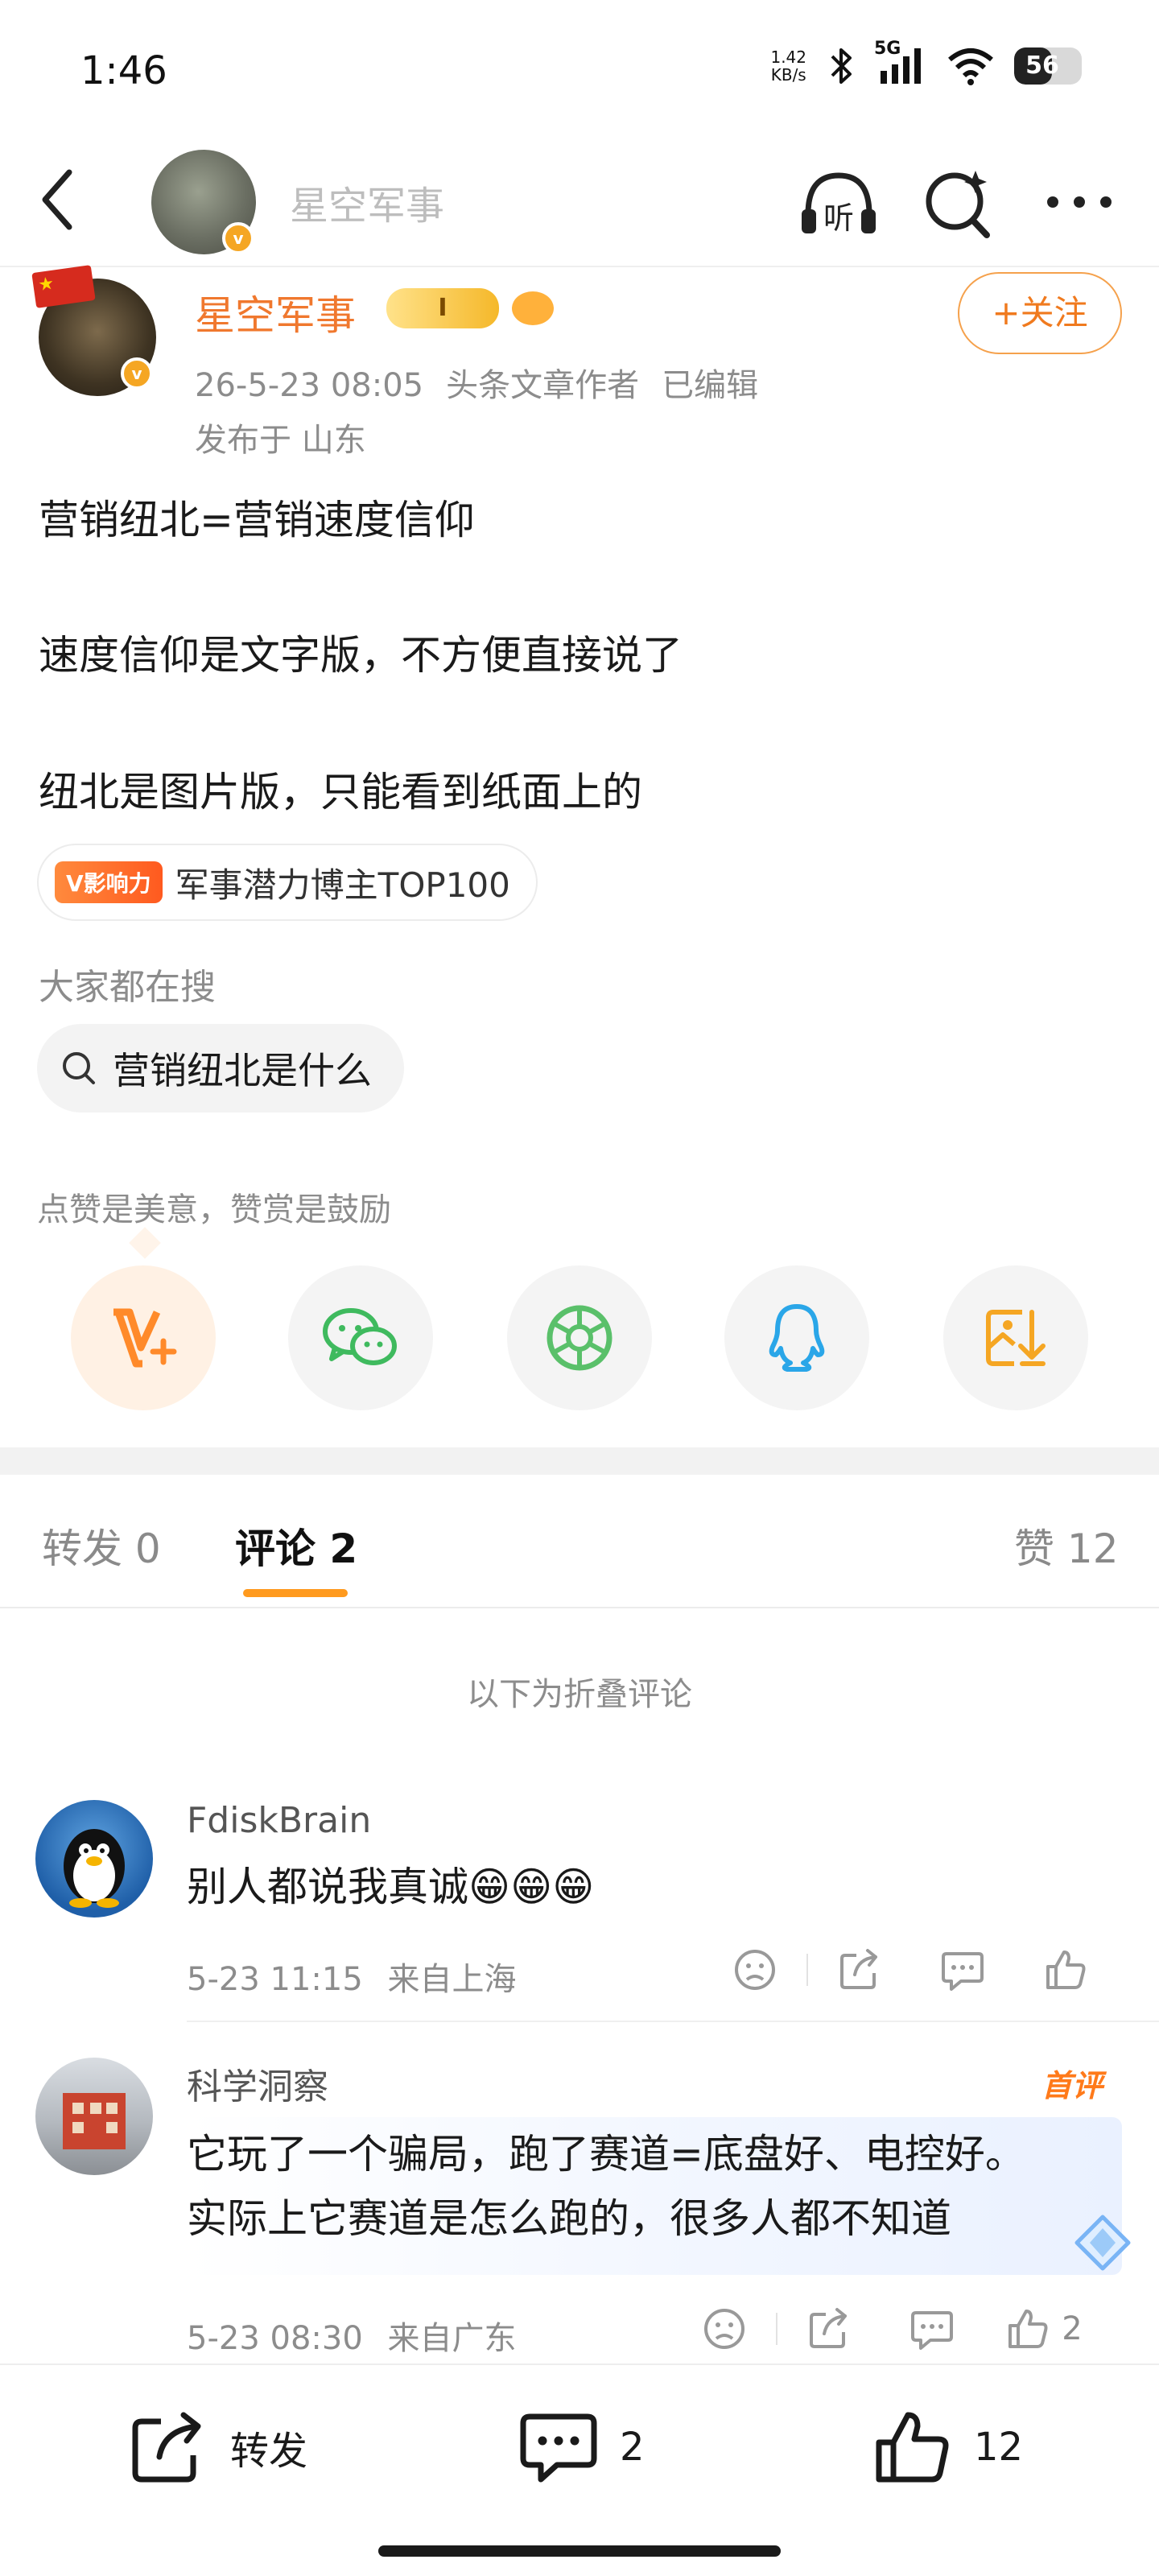  What do you see at coordinates (579, 1607) in the screenshot?
I see `tabs-divider` at bounding box center [579, 1607].